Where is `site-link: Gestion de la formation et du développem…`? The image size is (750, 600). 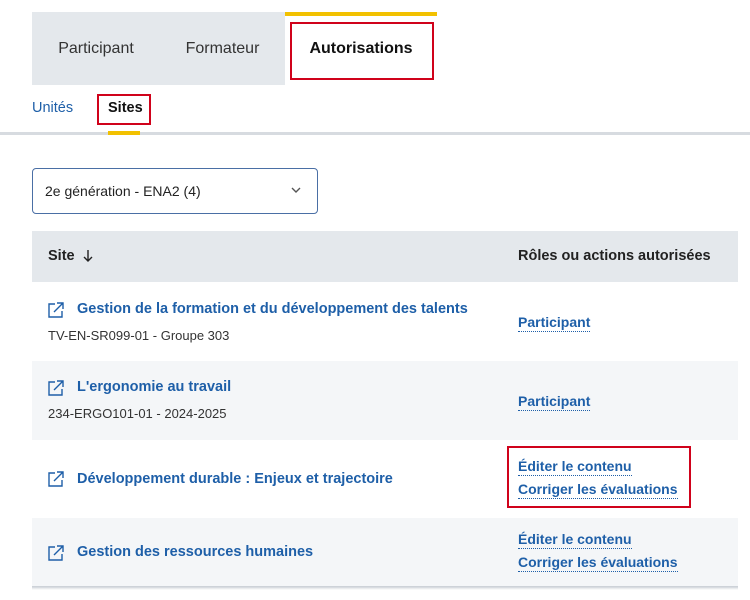 site-link: Gestion de la formation et du développem… is located at coordinates (272, 309).